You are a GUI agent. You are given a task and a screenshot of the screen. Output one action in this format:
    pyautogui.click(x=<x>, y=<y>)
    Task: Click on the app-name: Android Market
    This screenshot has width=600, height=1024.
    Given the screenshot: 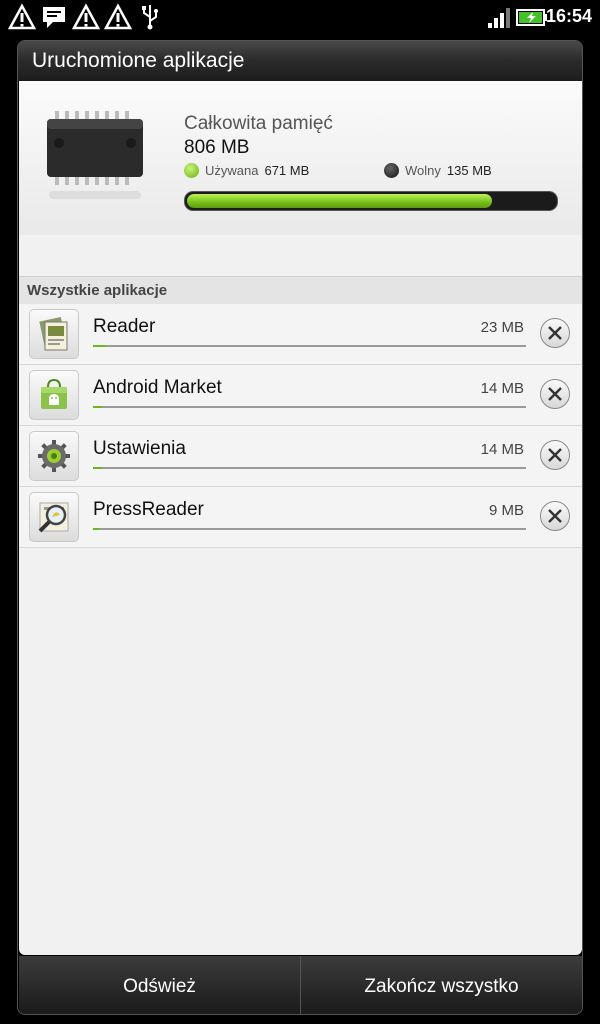 What is the action you would take?
    pyautogui.click(x=157, y=387)
    